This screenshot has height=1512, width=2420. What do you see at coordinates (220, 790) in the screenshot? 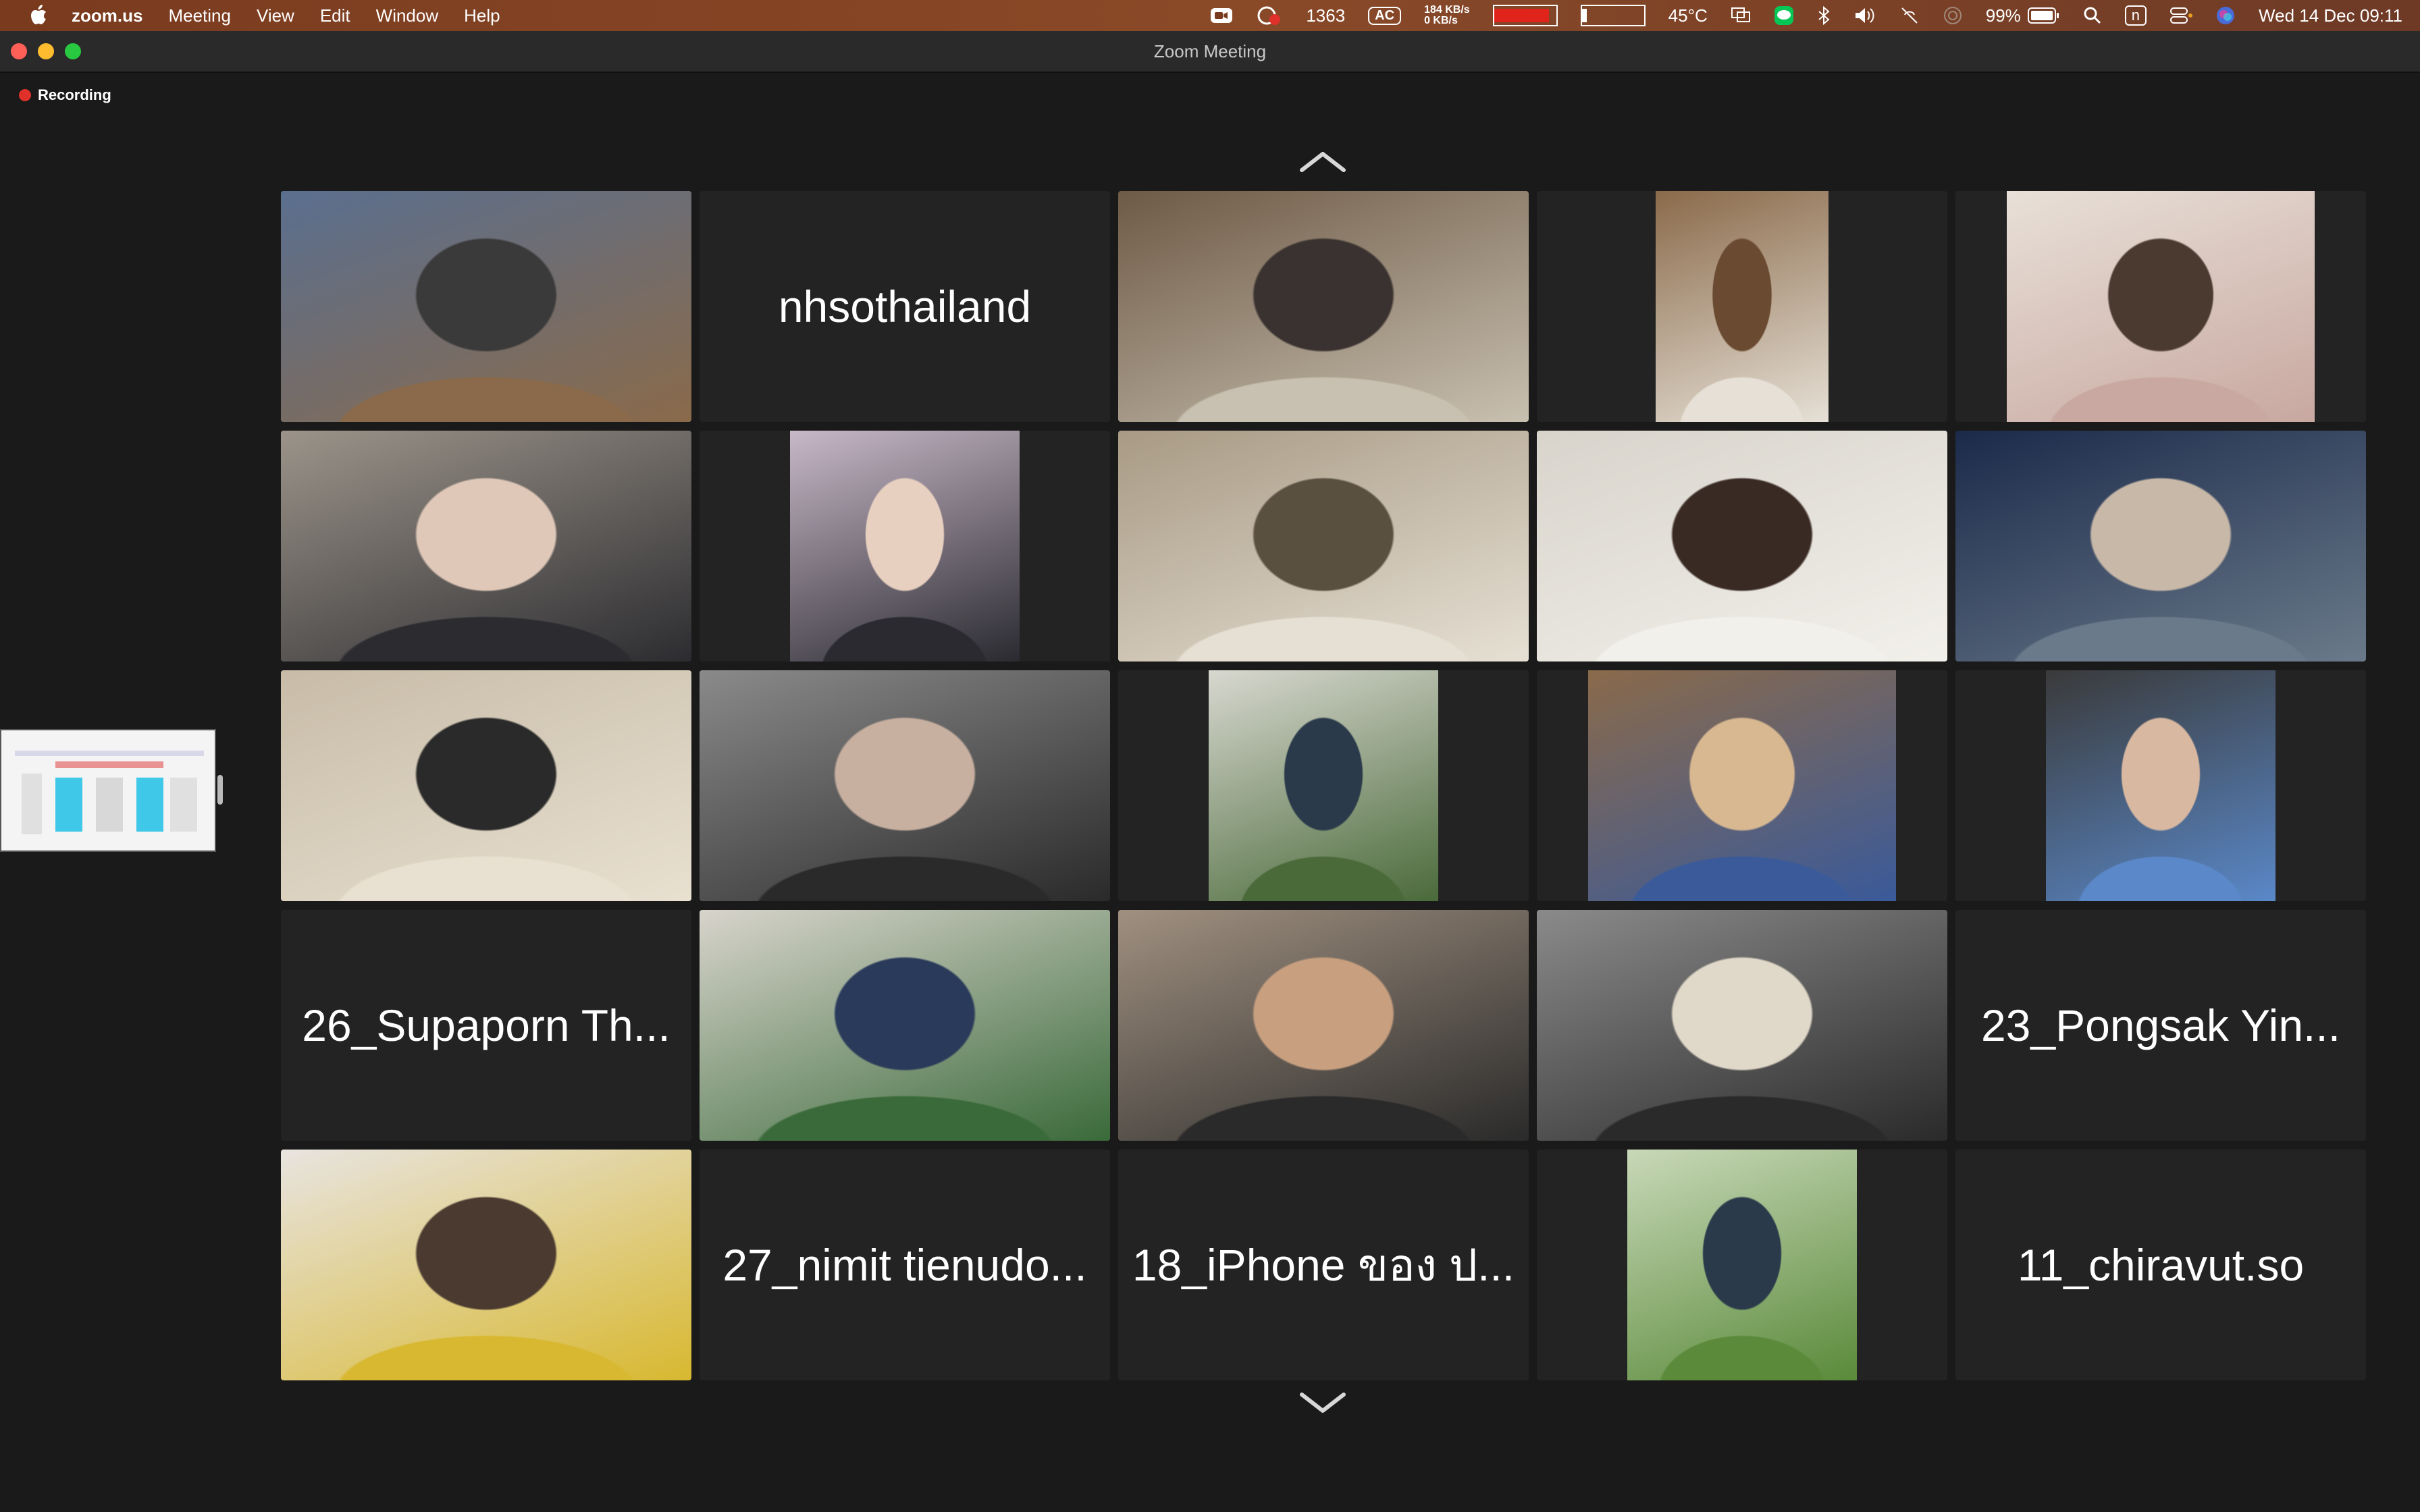
I see `thumbnail-drag-handle` at bounding box center [220, 790].